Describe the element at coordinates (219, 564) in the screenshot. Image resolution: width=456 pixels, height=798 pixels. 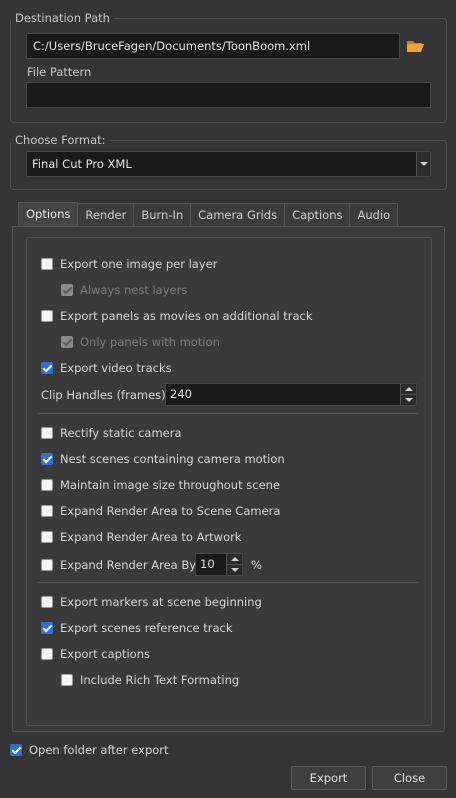
I see `expand-by-spinbox: 10` at that location.